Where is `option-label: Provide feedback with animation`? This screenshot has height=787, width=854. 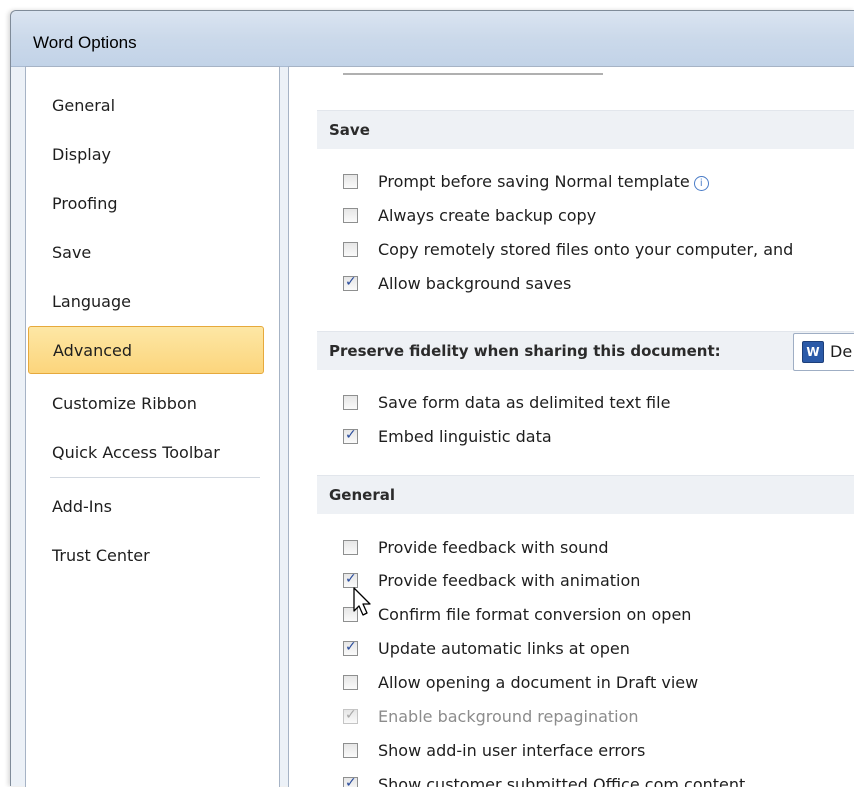 option-label: Provide feedback with animation is located at coordinates (509, 580).